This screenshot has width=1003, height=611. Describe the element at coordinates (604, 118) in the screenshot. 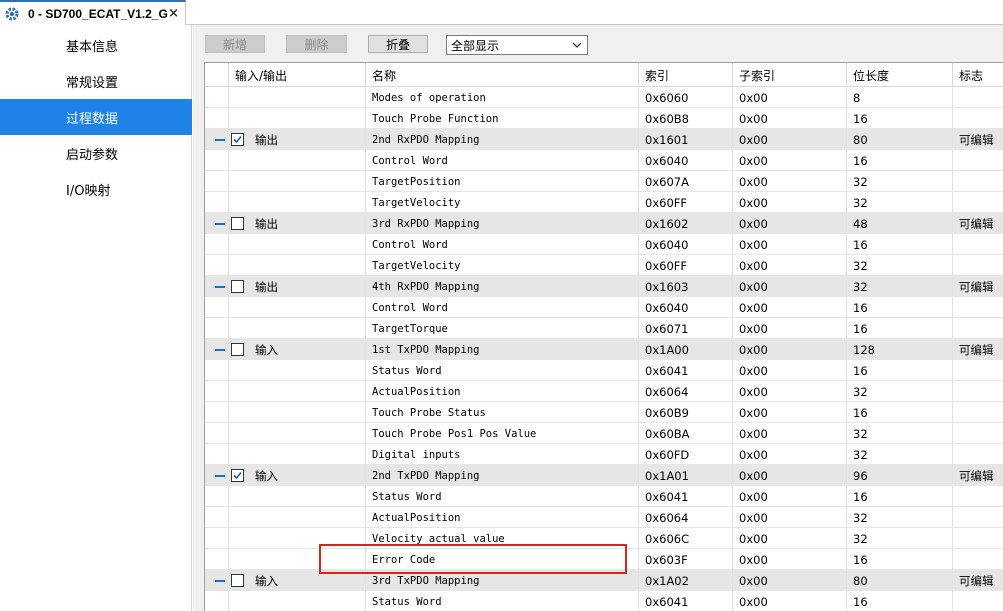

I see `table-row: Touch Probe Function 0x60B8 0x00 16` at that location.